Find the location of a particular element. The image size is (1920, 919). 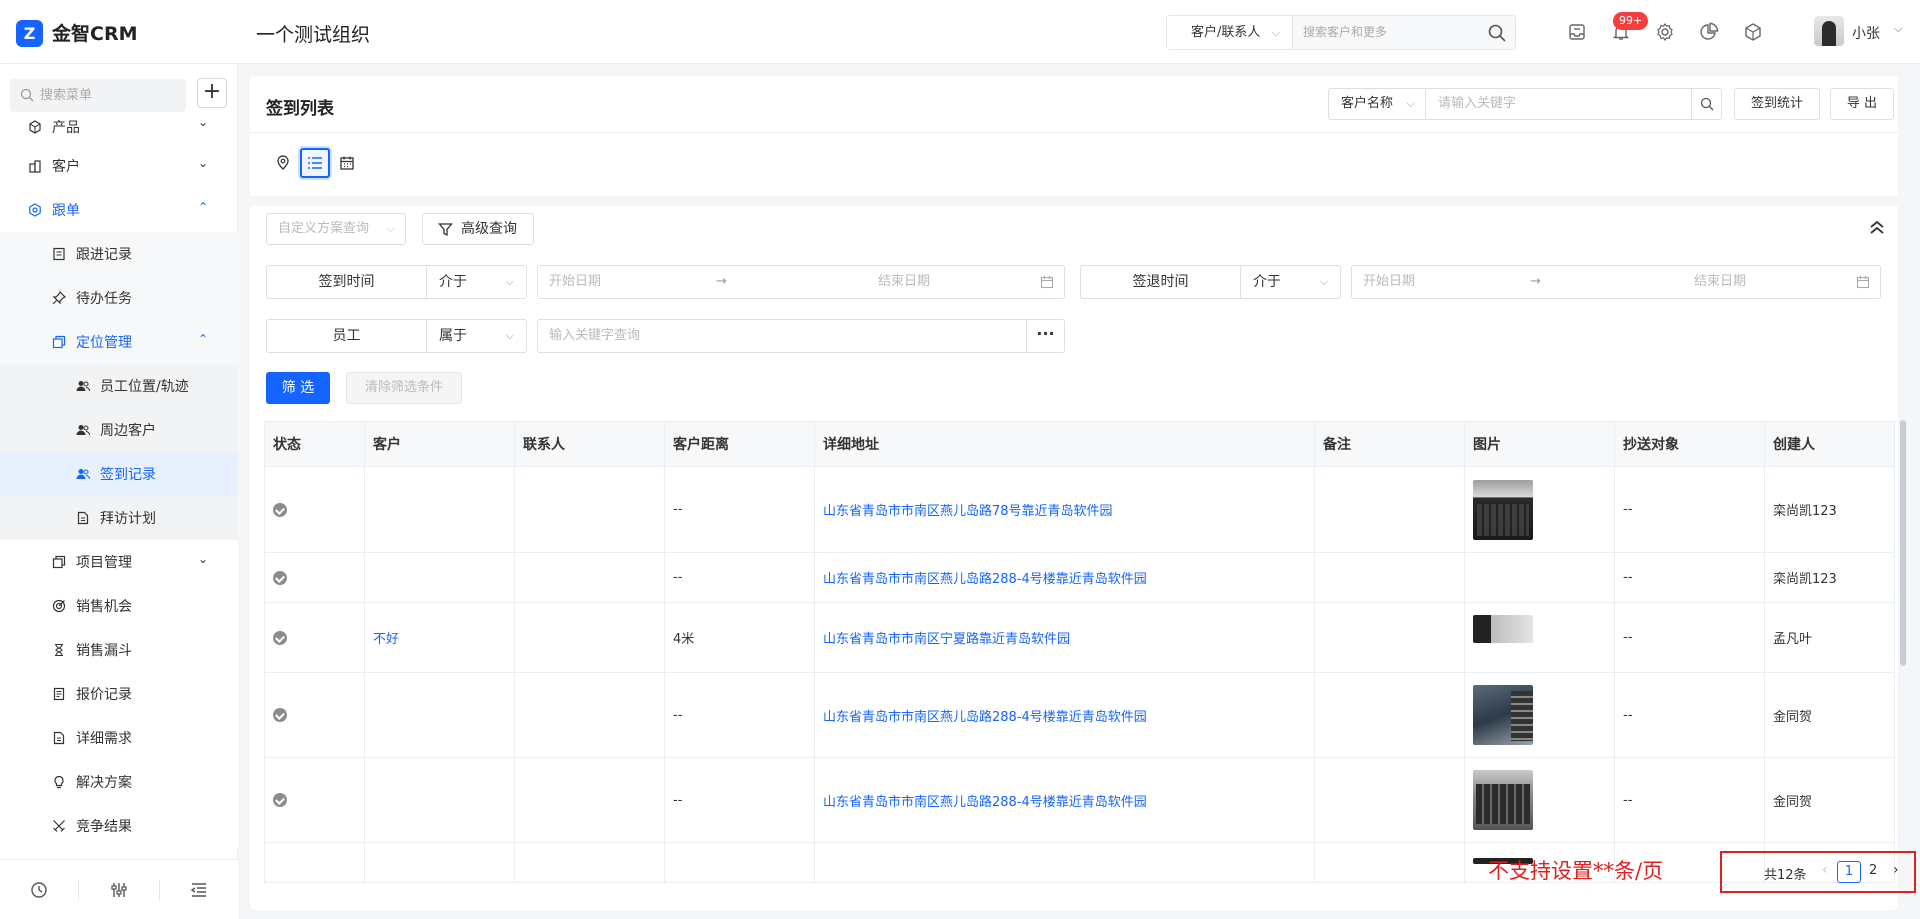

custom-scheme-select: 自定义方案查询 ⌵ is located at coordinates (336, 229).